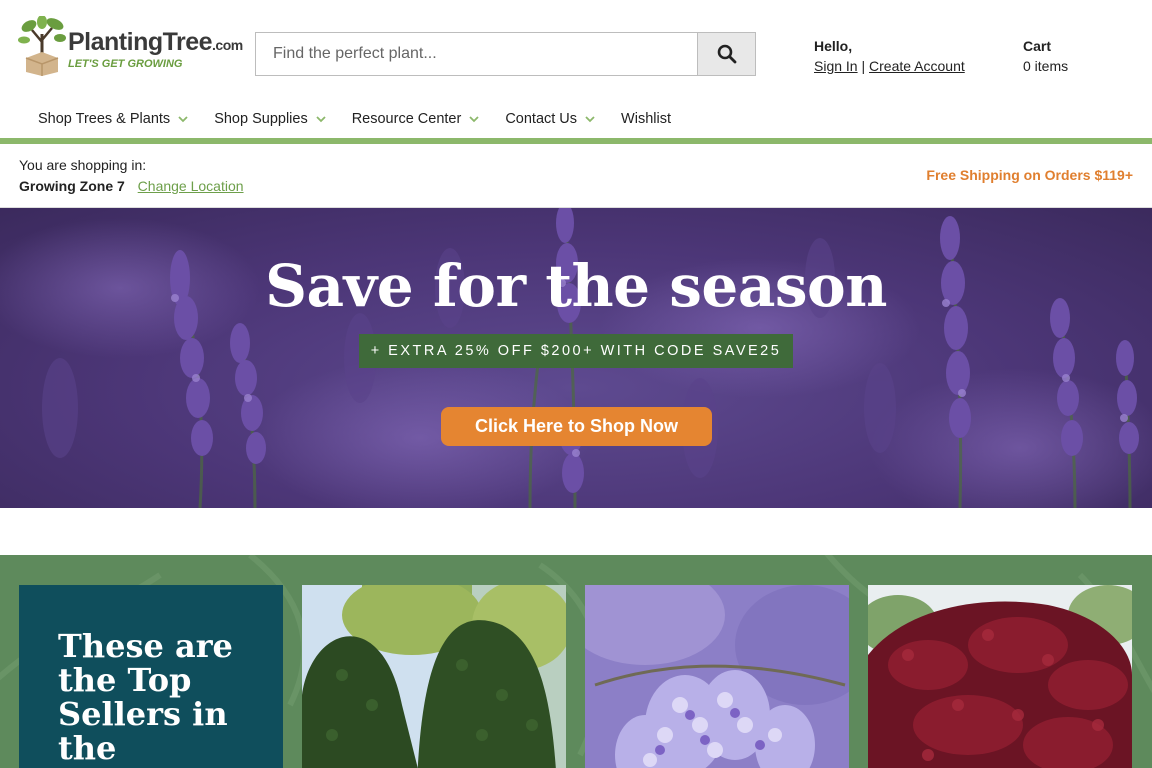 The image size is (1152, 768). I want to click on search-input, so click(476, 54).